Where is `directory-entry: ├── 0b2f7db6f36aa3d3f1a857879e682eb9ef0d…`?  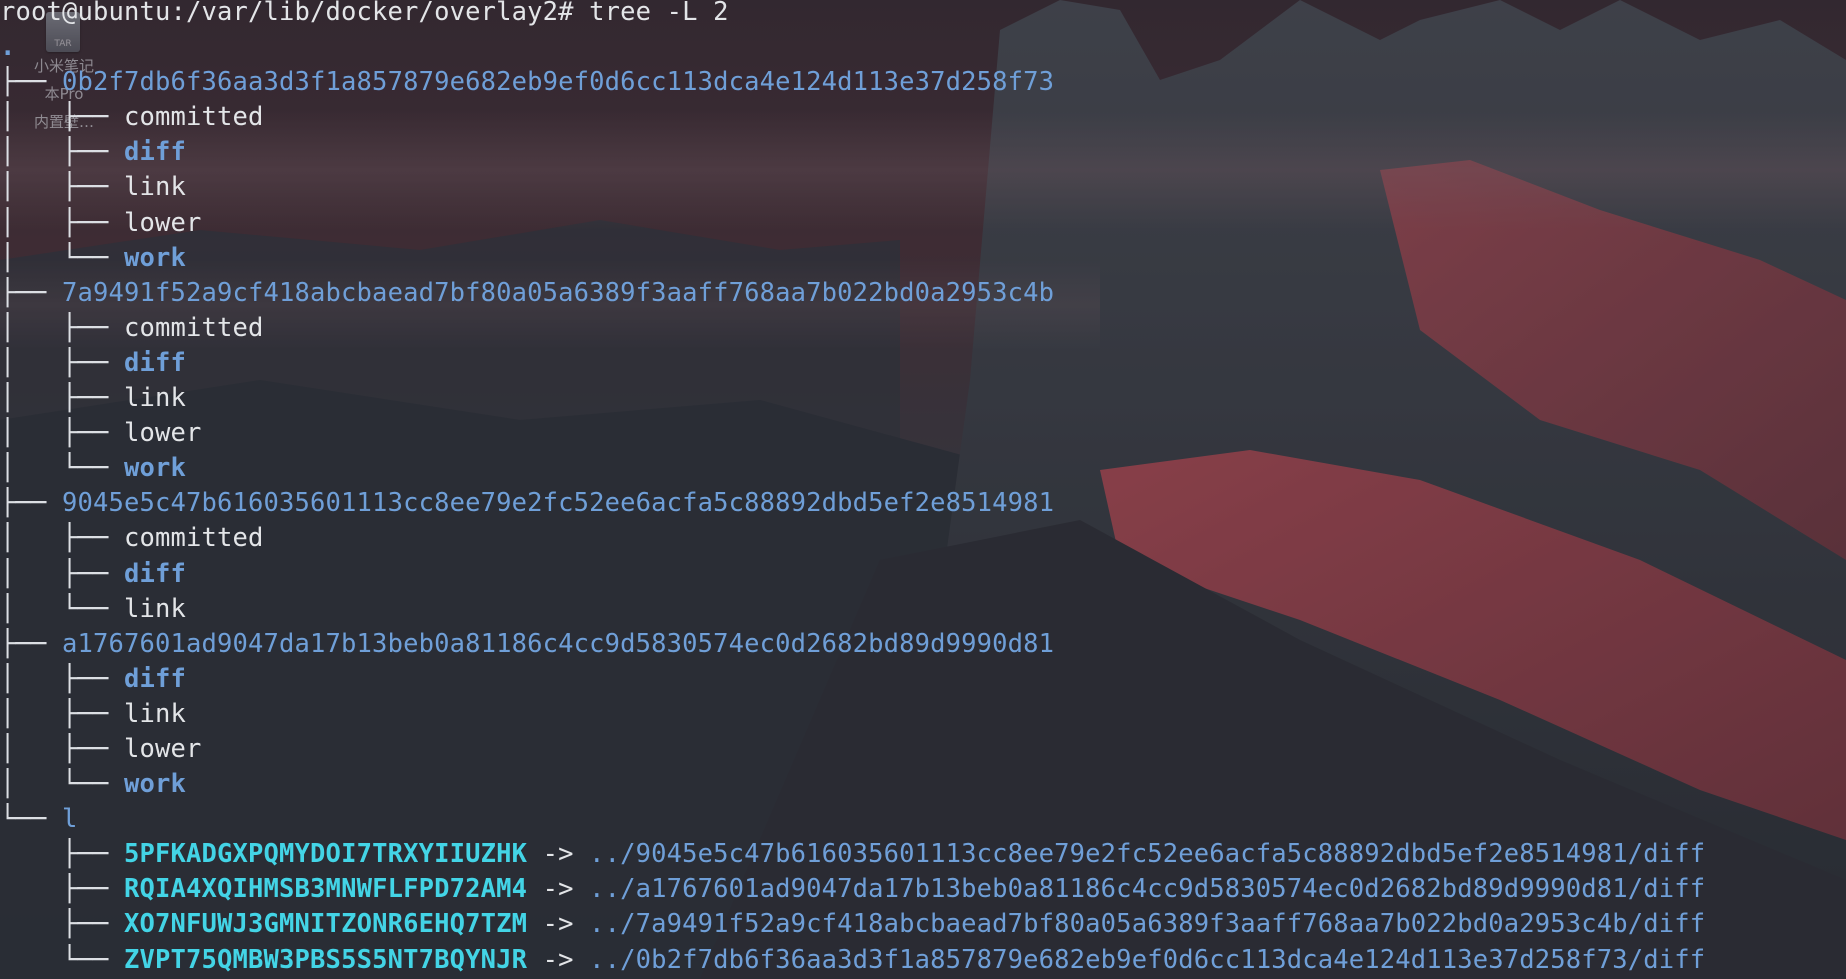 directory-entry: ├── 0b2f7db6f36aa3d3f1a857879e682eb9ef0d… is located at coordinates (923, 82).